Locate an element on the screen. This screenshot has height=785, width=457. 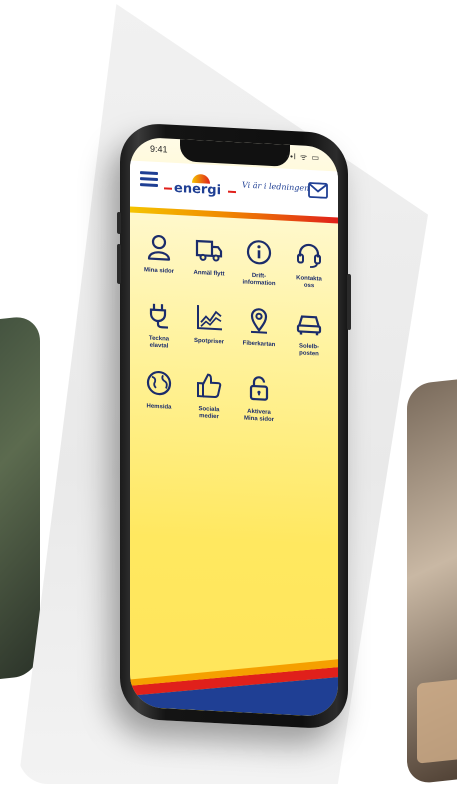
status-icons: ••l ᯤ ▭ is located at coordinates (303, 157).